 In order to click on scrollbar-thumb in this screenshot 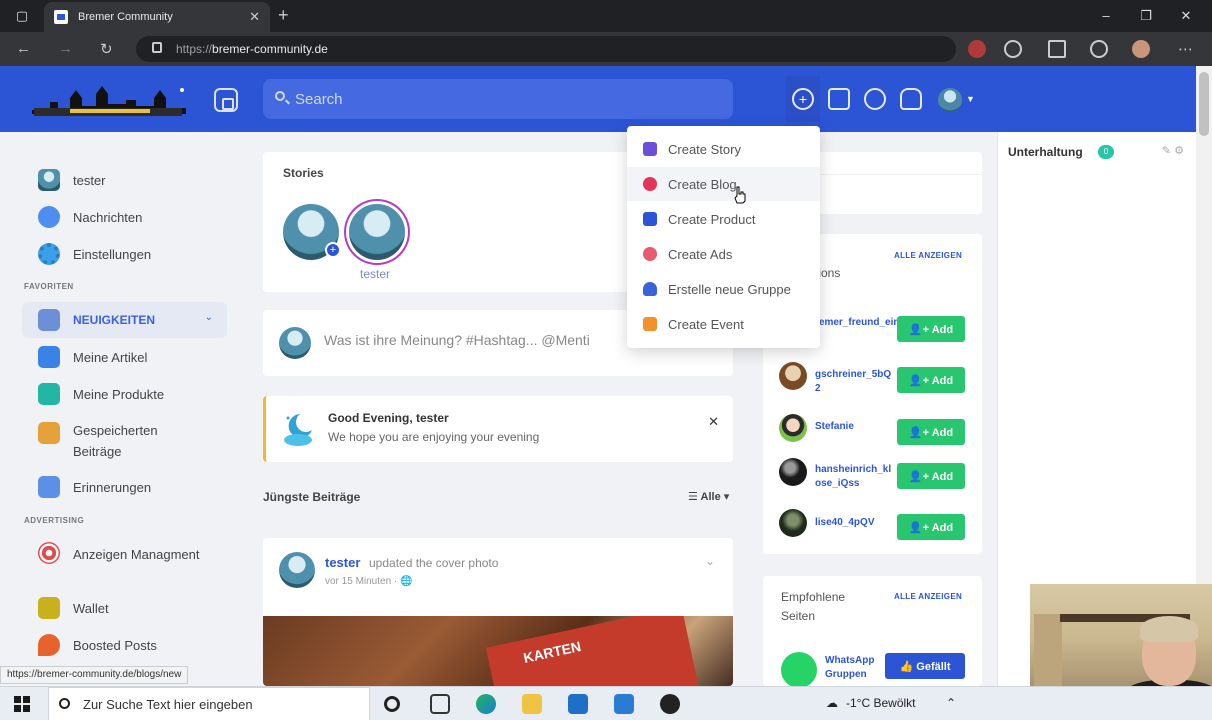, I will do `click(1204, 104)`.